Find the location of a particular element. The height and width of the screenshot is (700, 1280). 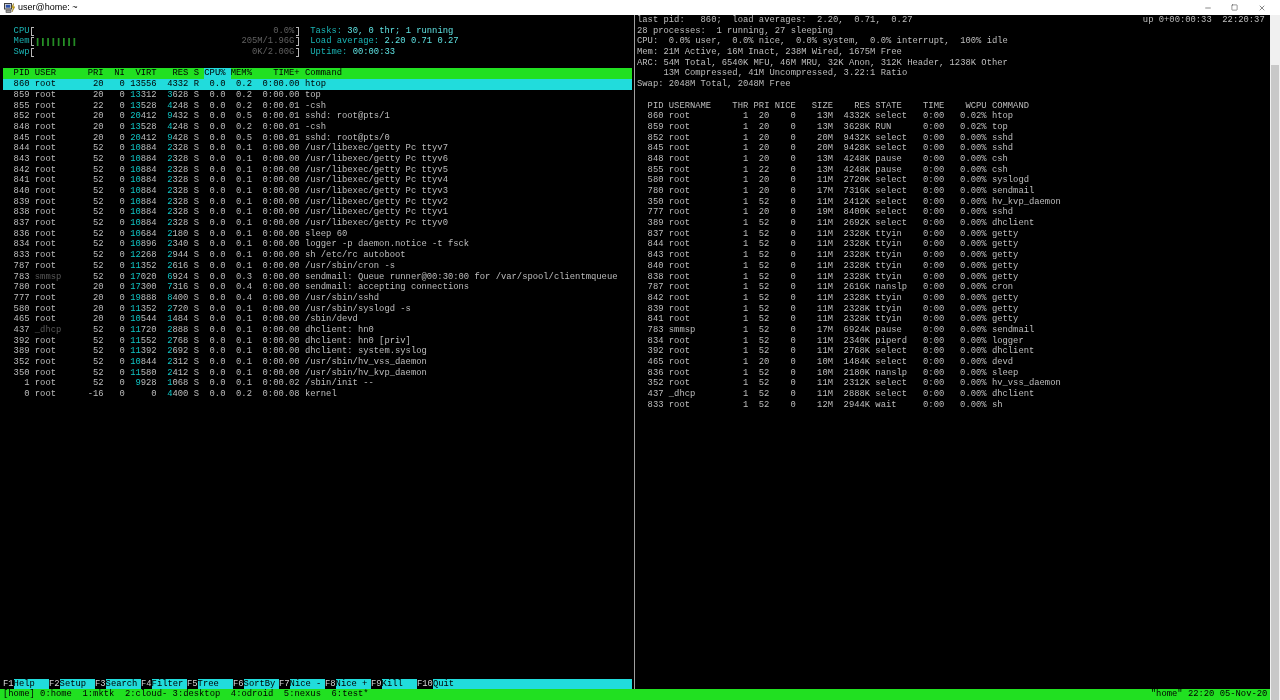

process-row: 855 root 22 0 13528 4248 S 0.0 0.2 0:00.01 -csh is located at coordinates (317, 106).